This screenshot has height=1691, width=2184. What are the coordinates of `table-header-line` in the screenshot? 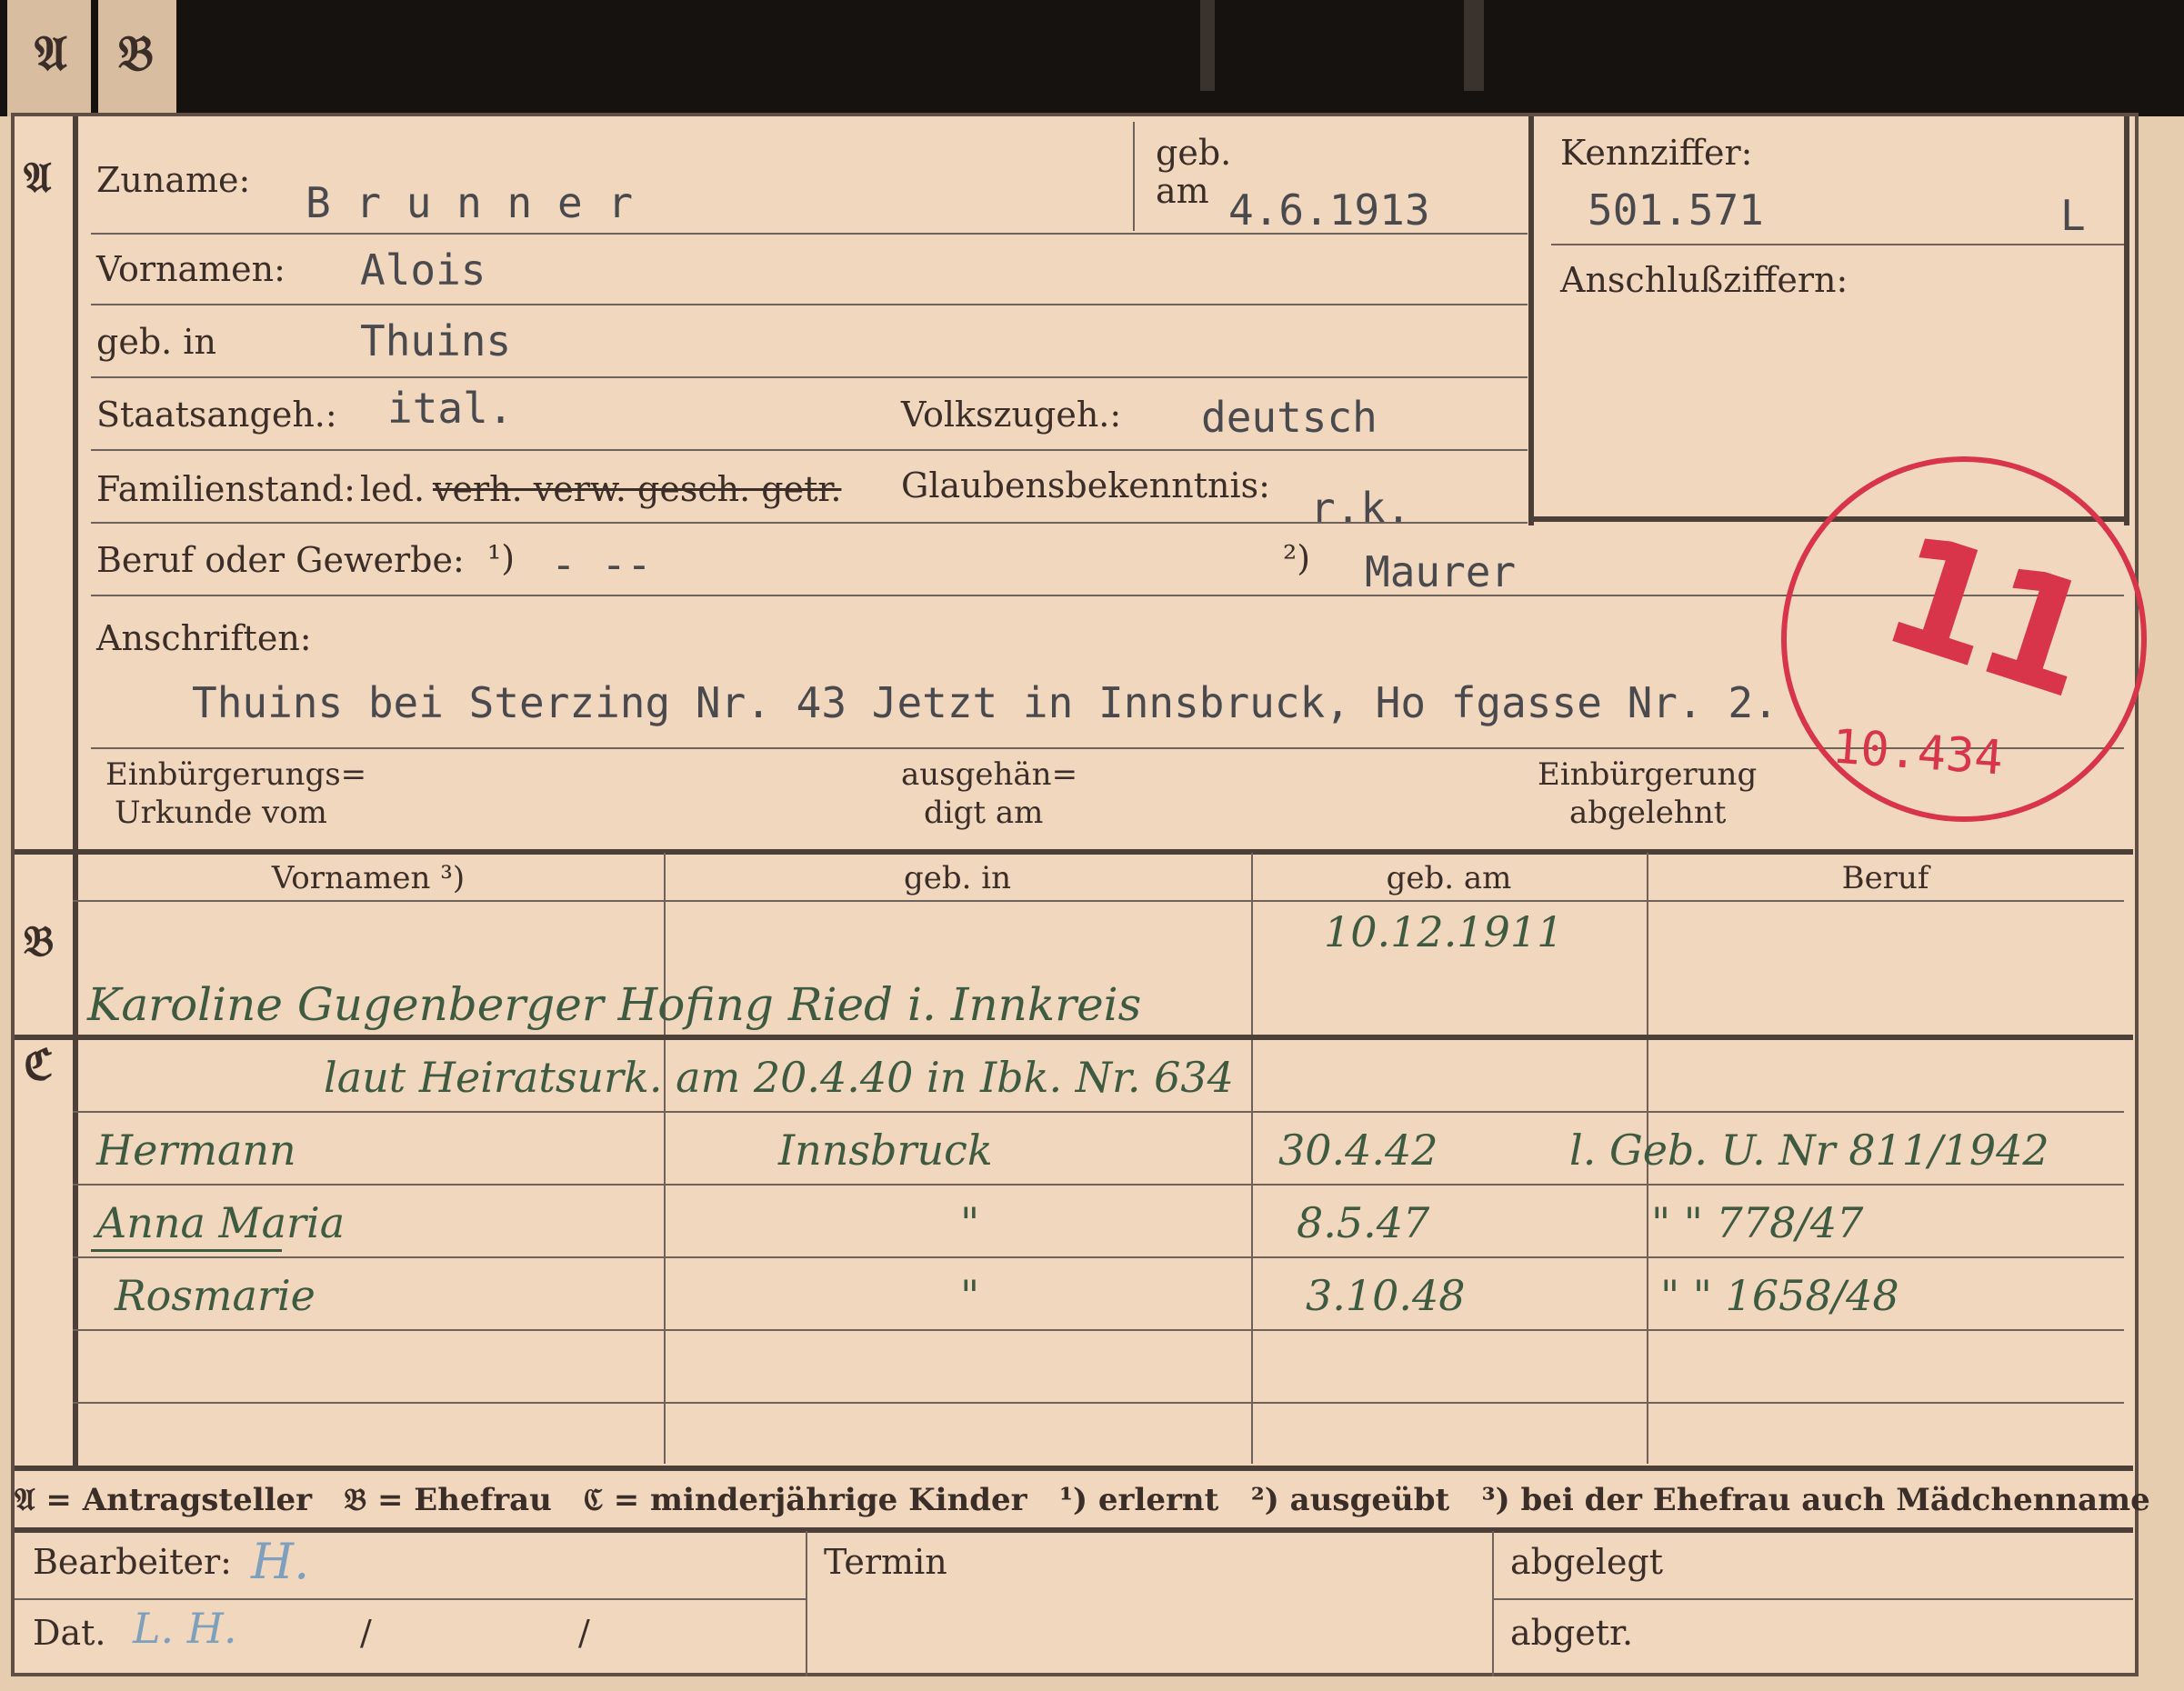 It's located at (1098, 901).